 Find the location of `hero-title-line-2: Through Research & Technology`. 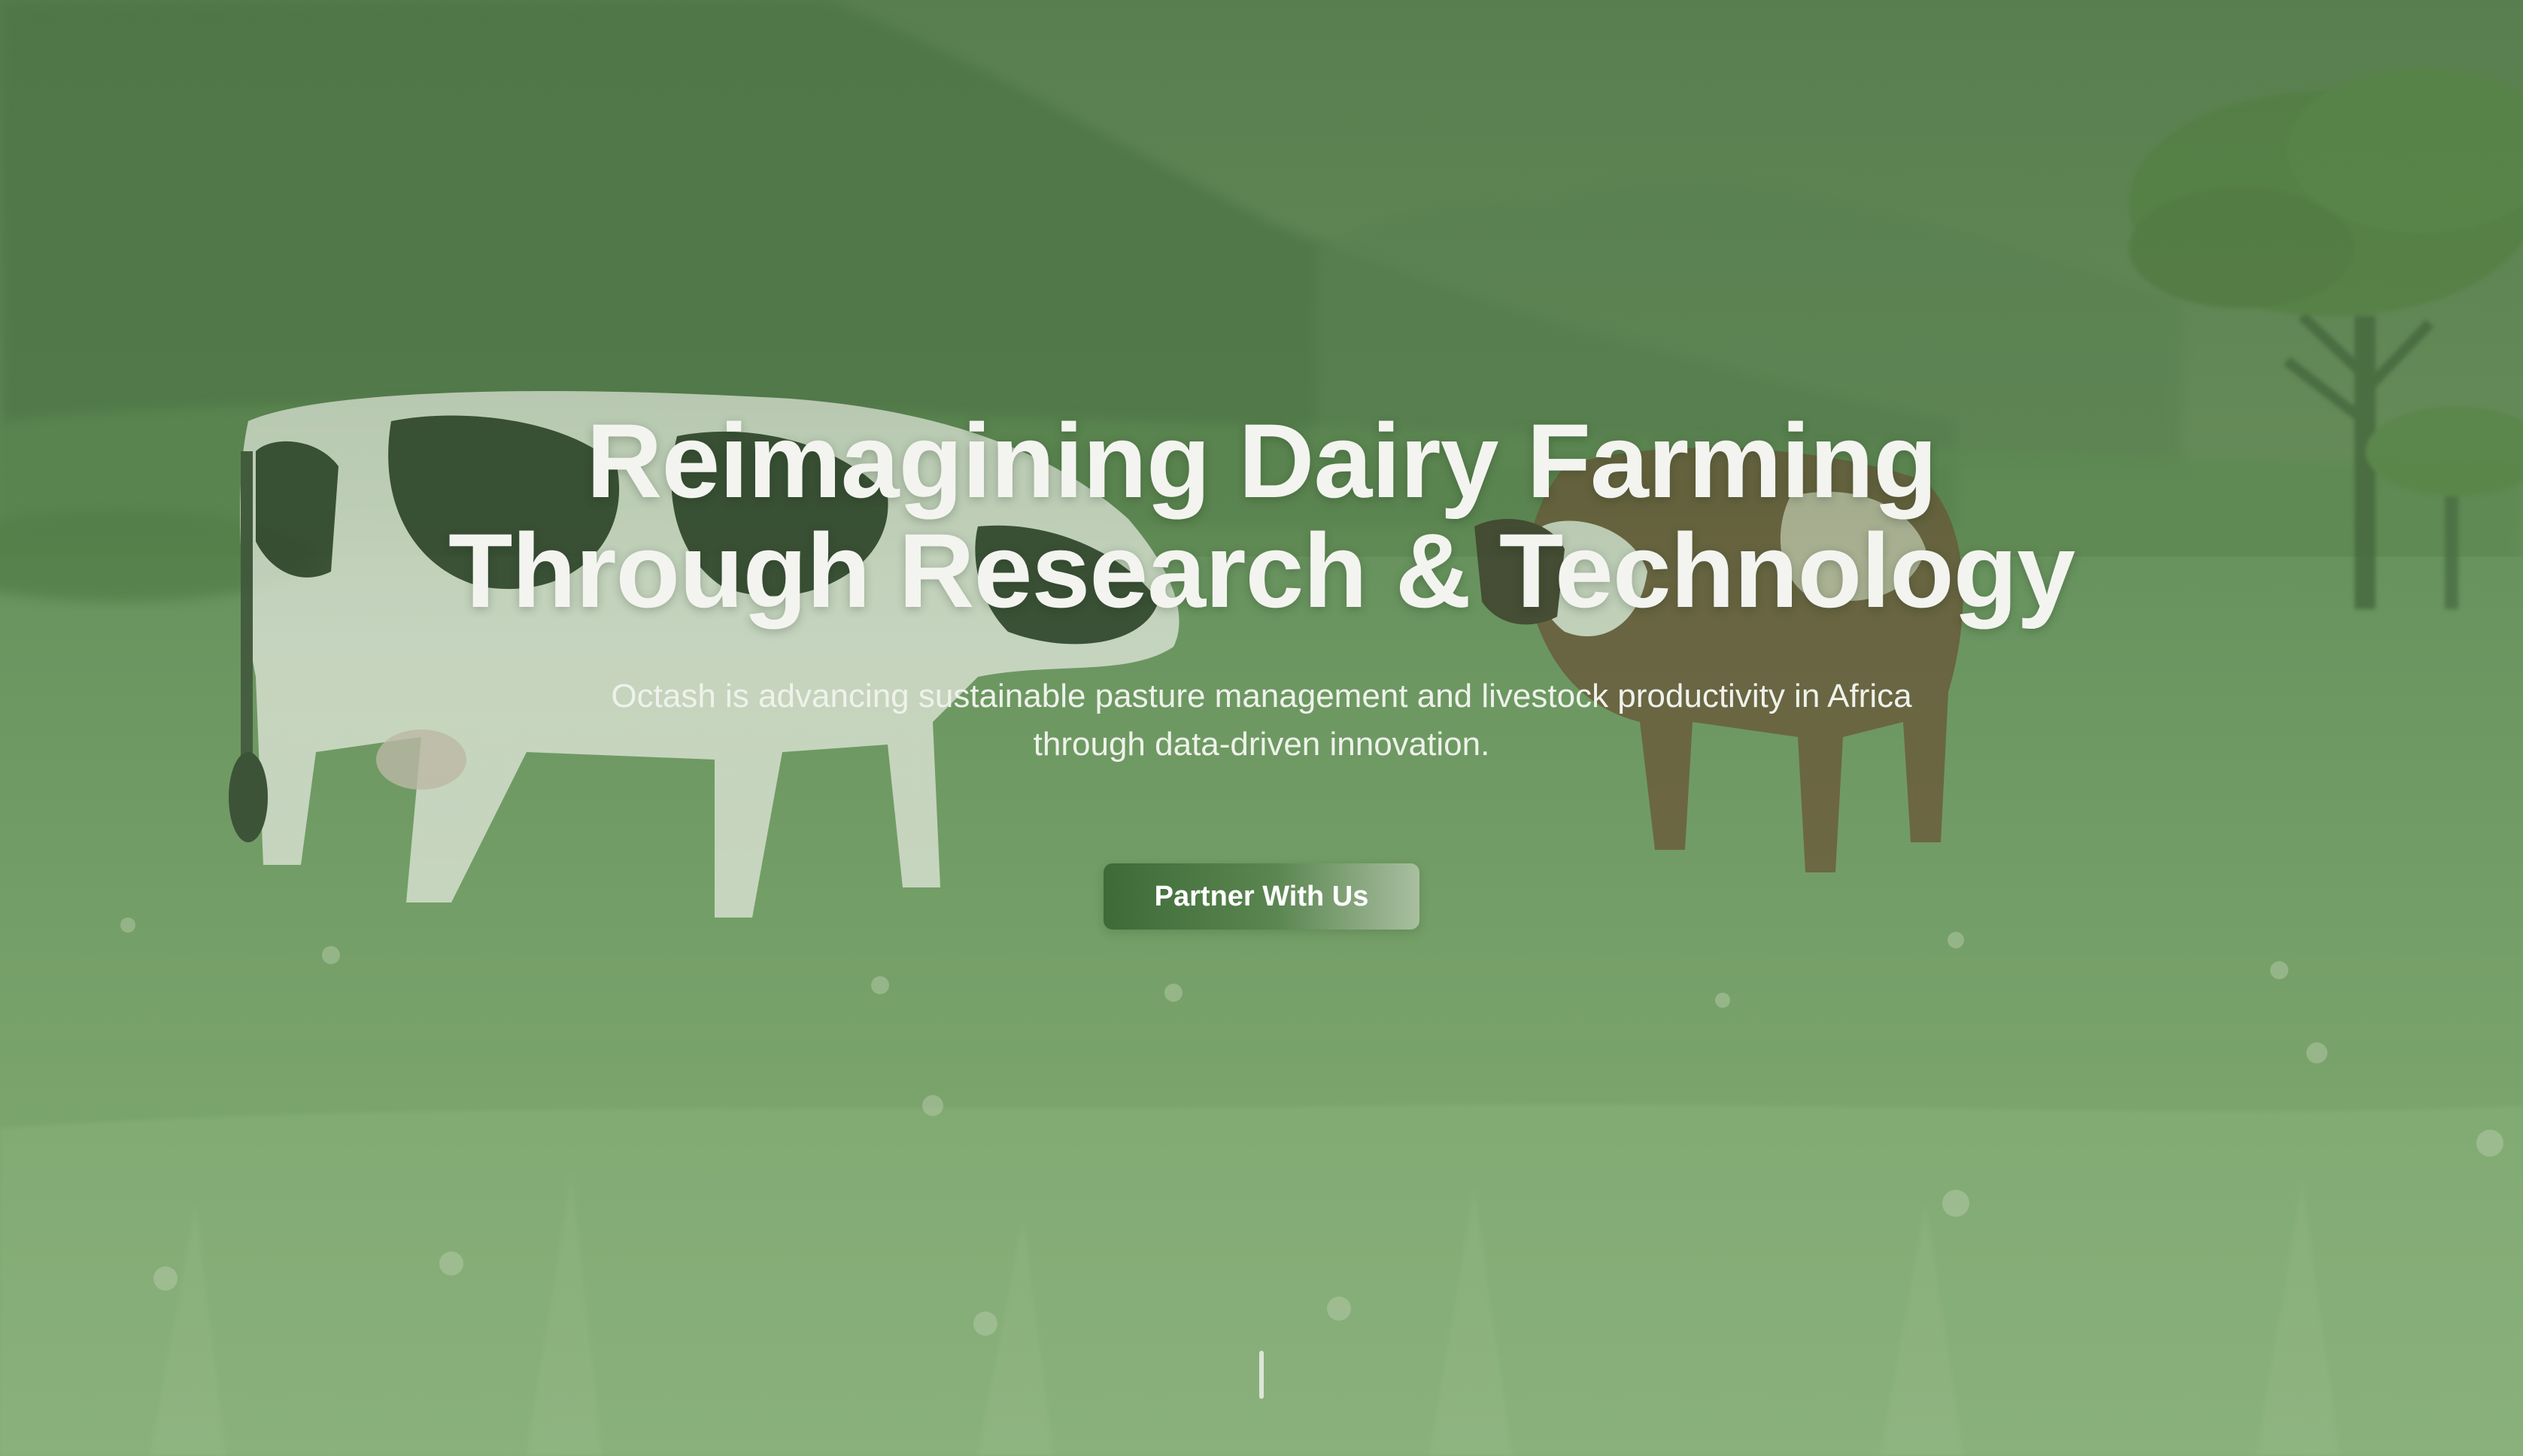

hero-title-line-2: Through Research & Technology is located at coordinates (1261, 570).